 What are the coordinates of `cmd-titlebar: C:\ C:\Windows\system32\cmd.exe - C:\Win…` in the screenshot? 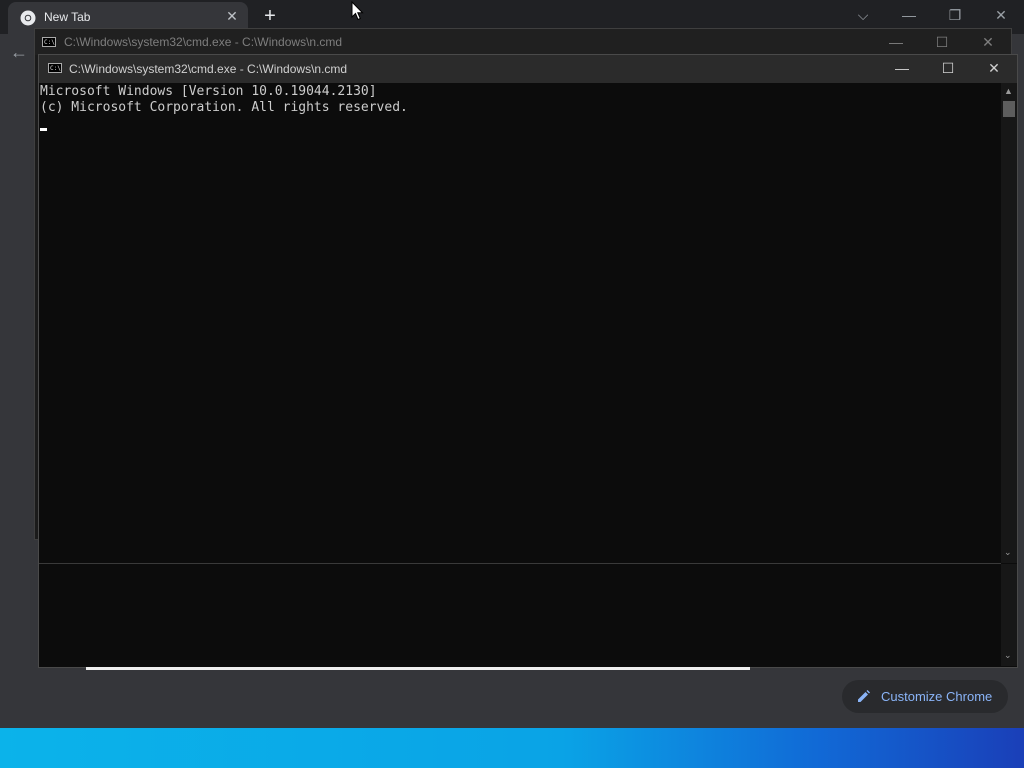 It's located at (528, 69).